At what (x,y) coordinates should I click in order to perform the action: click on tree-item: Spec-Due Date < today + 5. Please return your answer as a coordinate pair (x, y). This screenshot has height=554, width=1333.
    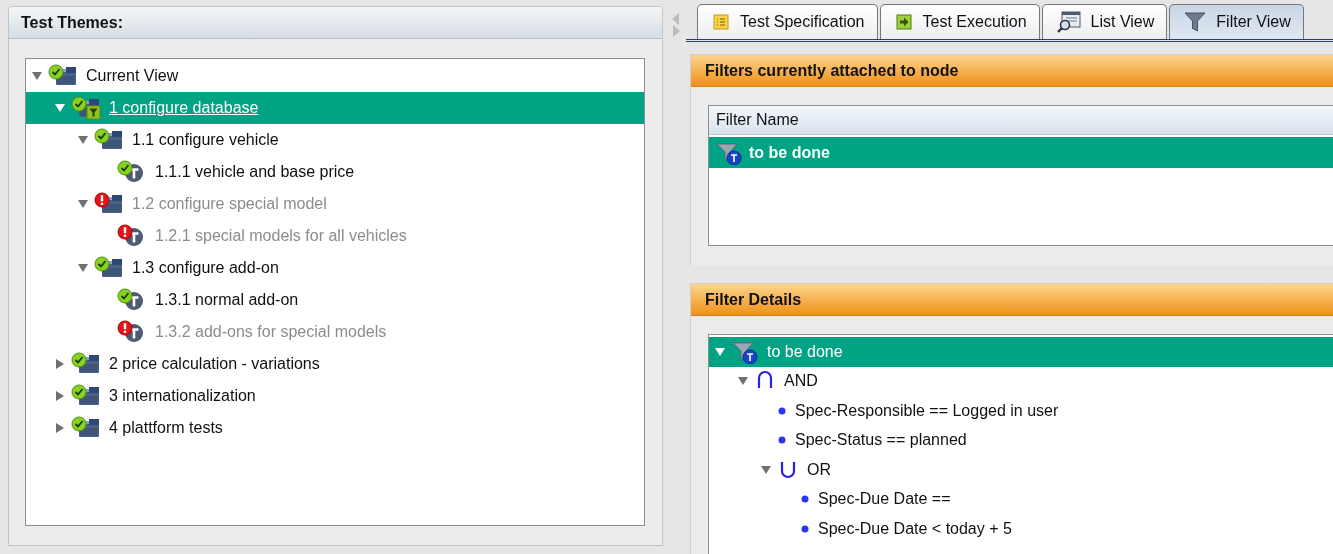
    Looking at the image, I should click on (1021, 529).